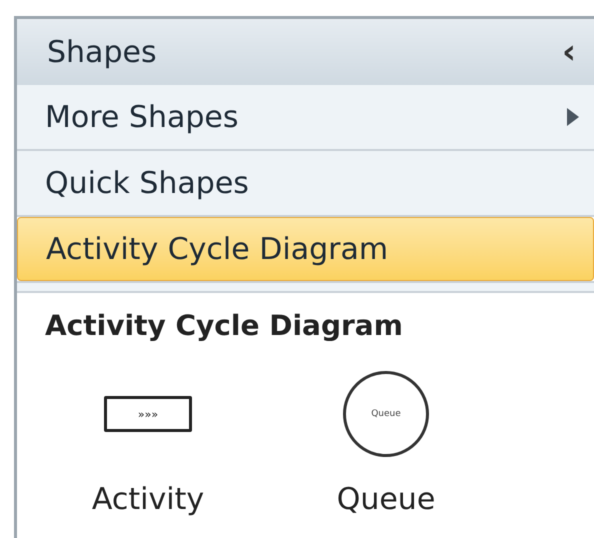 This screenshot has height=538, width=594. Describe the element at coordinates (305, 183) in the screenshot. I see `menu-item: Quick Shapes` at that location.